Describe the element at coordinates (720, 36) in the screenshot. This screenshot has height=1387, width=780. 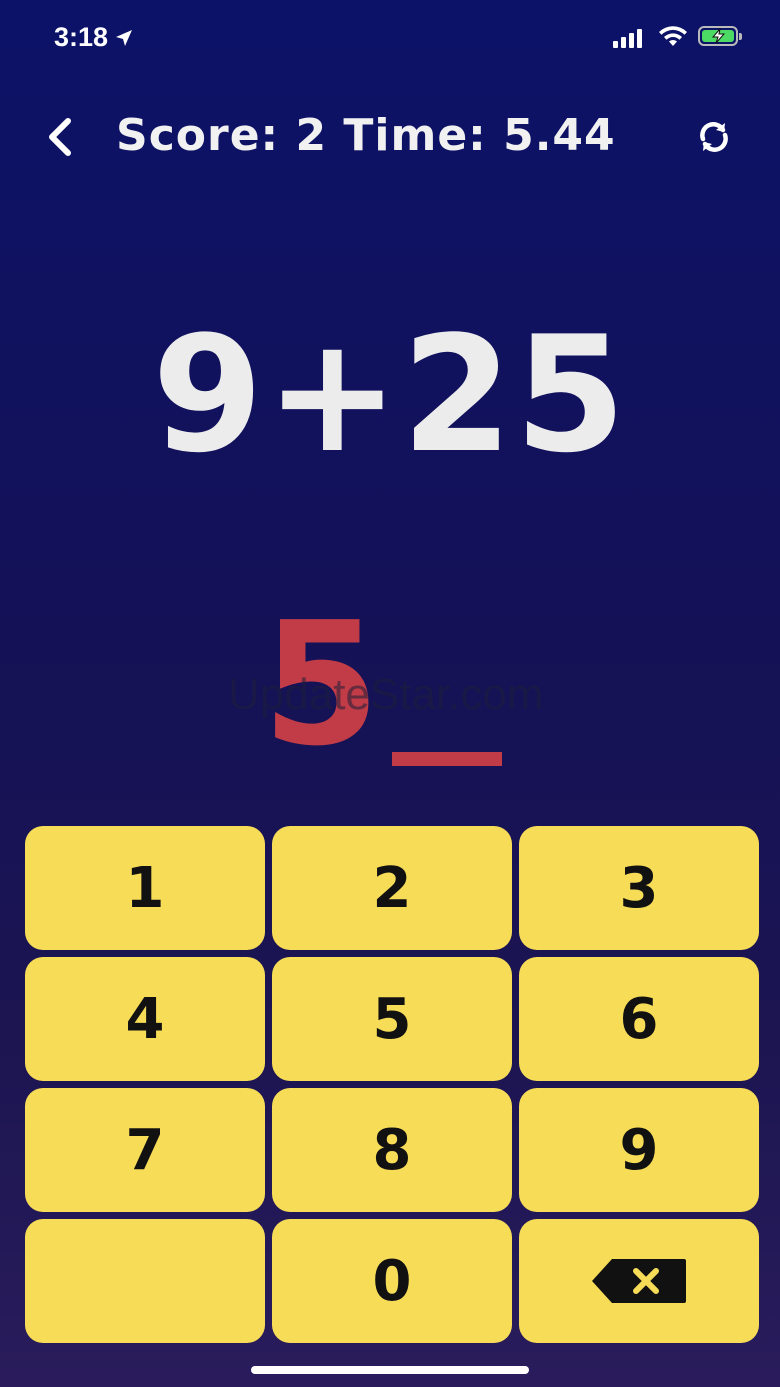
I see `battery-charging-icon` at that location.